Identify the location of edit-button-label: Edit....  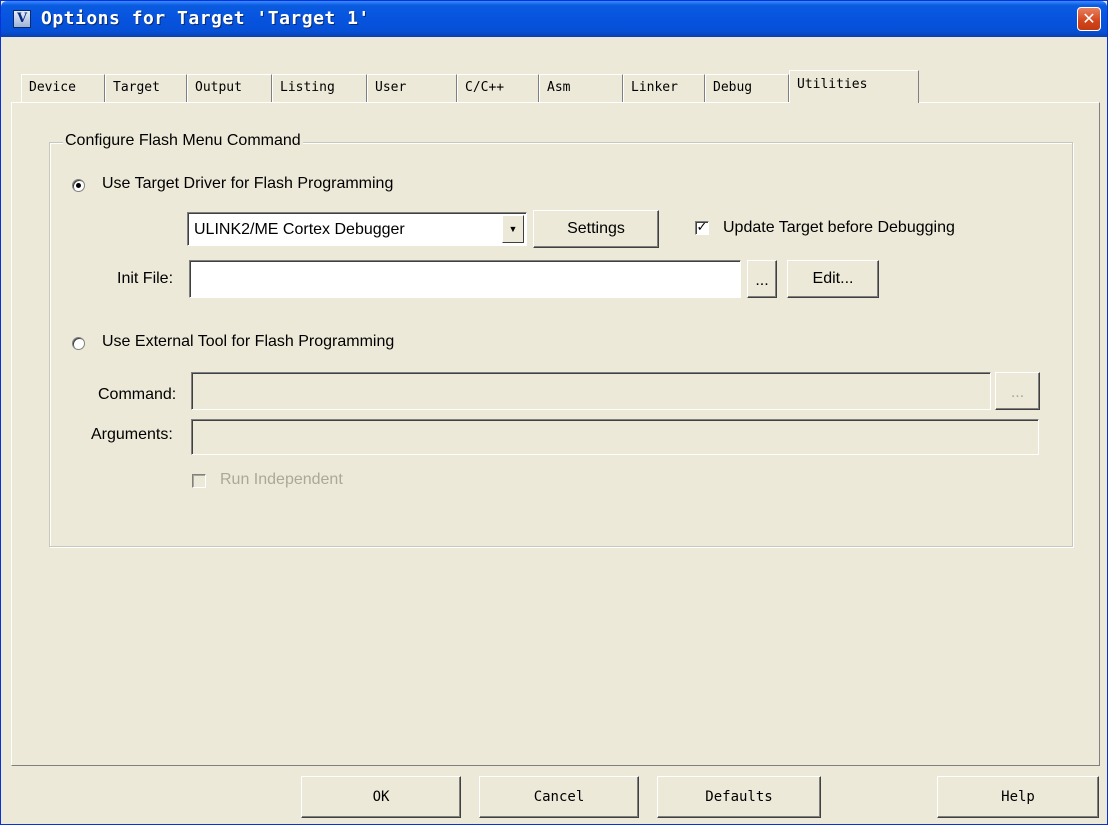
(833, 278).